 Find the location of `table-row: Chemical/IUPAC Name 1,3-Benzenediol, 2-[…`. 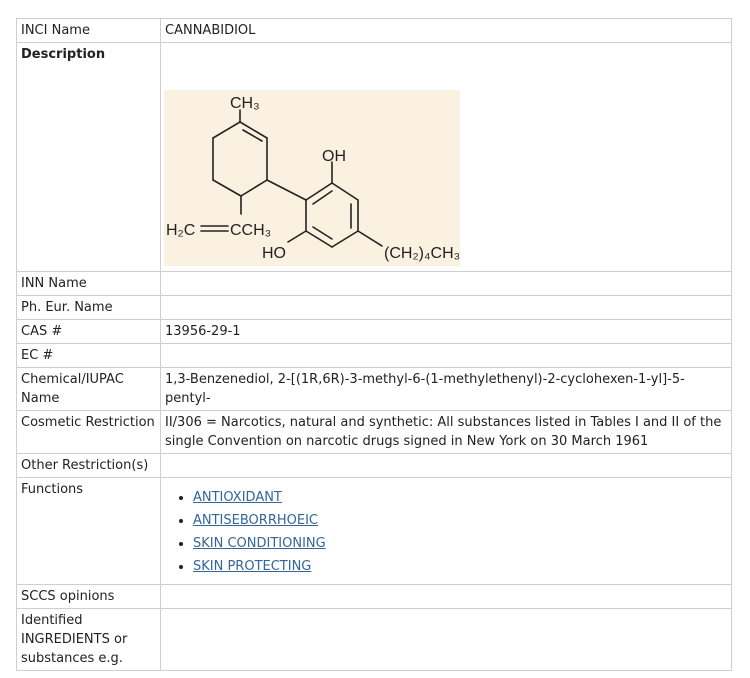

table-row: Chemical/IUPAC Name 1,3-Benzenediol, 2-[… is located at coordinates (374, 389).